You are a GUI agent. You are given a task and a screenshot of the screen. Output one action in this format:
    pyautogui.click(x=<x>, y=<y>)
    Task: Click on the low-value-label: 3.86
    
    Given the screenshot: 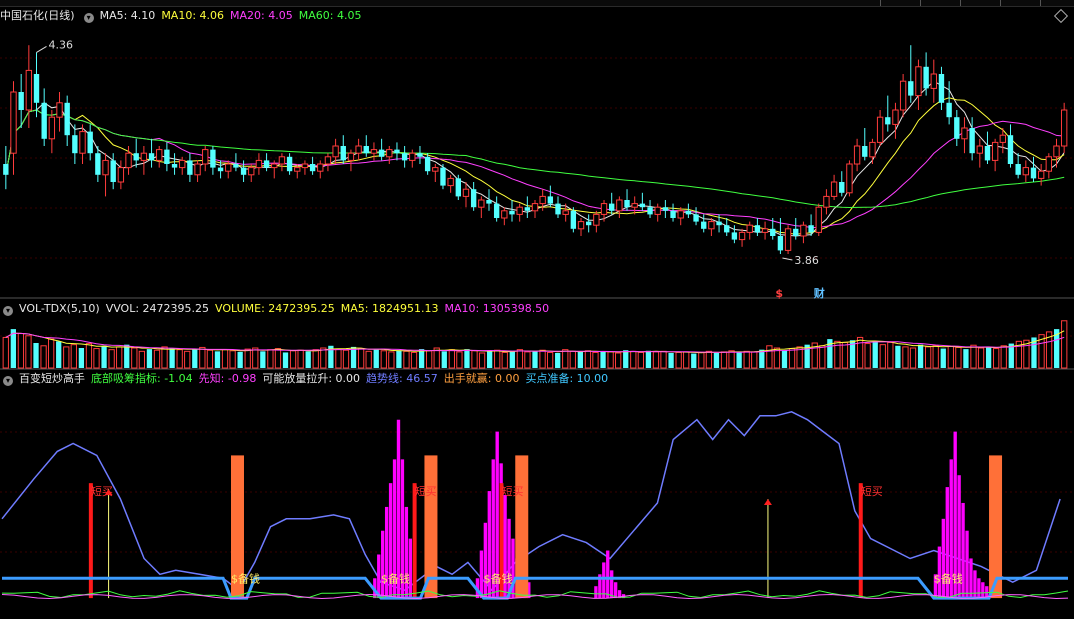 What is the action you would take?
    pyautogui.click(x=806, y=260)
    